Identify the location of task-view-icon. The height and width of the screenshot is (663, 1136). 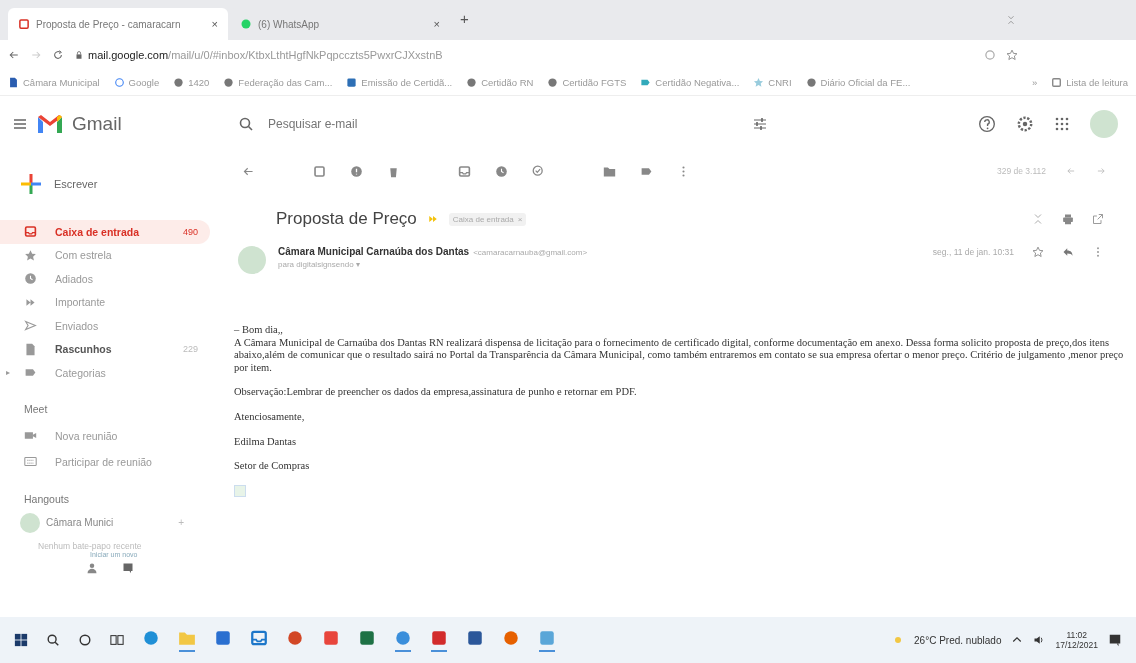
(117, 640).